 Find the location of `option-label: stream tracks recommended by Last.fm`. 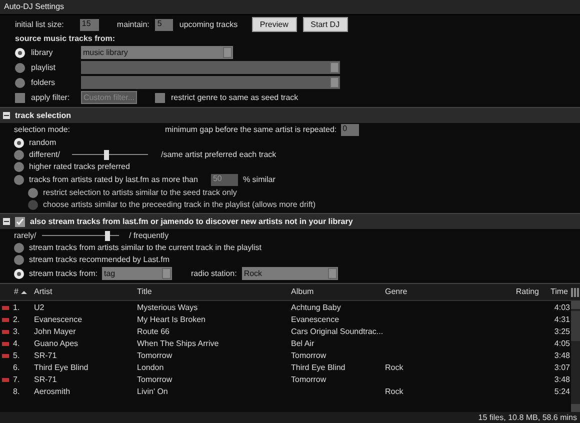

option-label: stream tracks recommended by Last.fm is located at coordinates (99, 260).